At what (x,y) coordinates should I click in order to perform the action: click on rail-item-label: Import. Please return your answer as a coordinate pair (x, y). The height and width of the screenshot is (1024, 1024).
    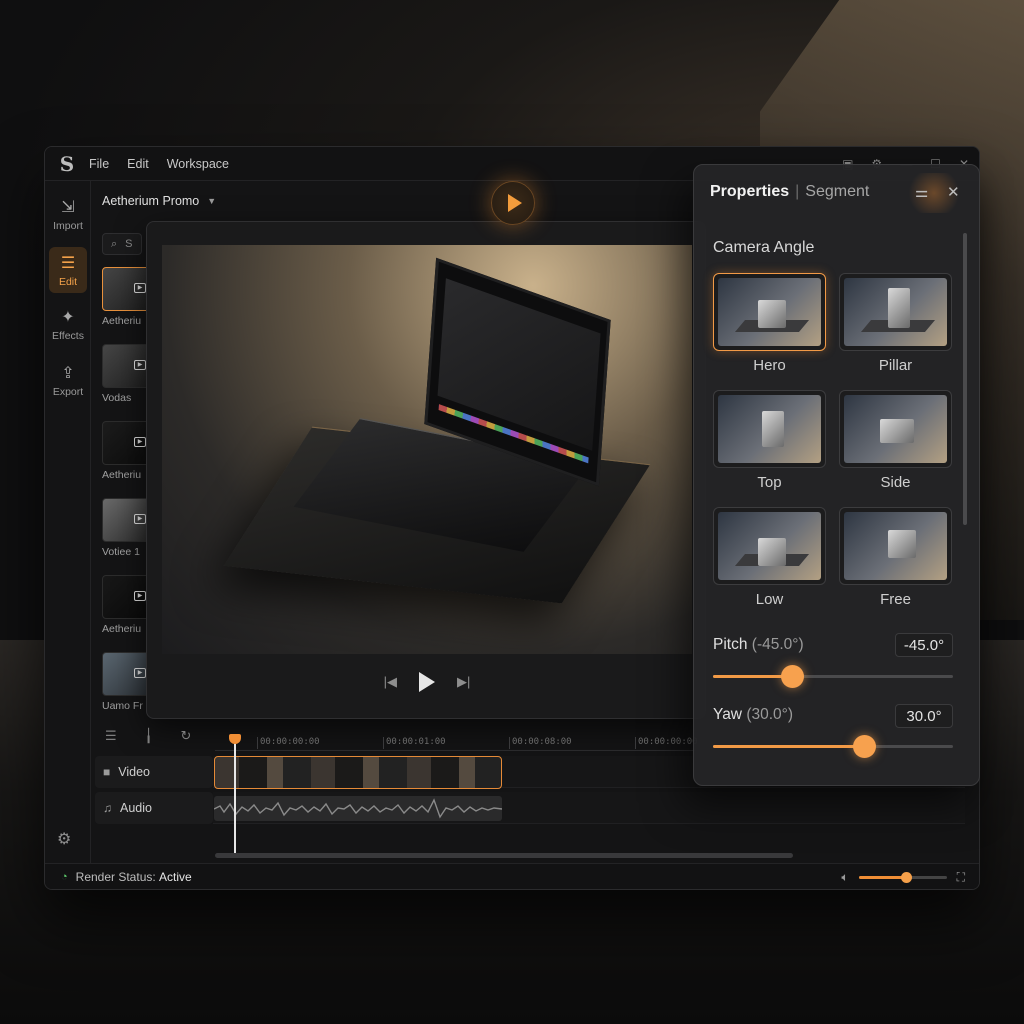
    Looking at the image, I should click on (68, 225).